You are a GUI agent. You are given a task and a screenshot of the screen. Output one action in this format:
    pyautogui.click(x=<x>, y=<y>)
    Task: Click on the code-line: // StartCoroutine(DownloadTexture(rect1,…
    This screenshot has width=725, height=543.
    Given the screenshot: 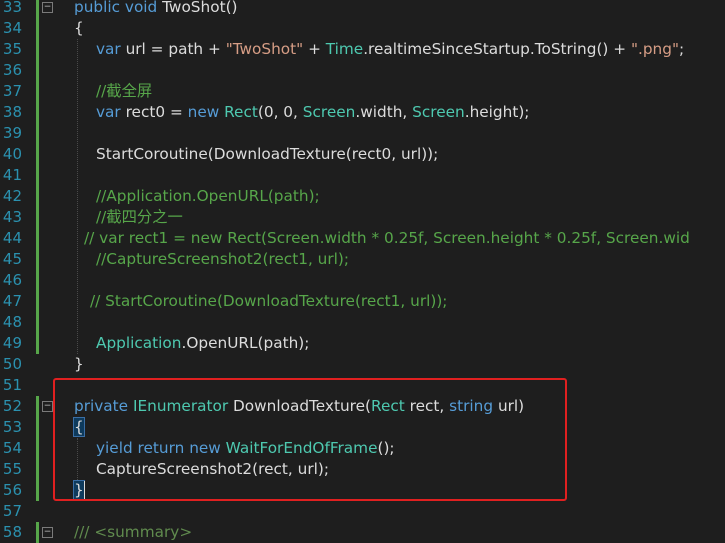 What is the action you would take?
    pyautogui.click(x=269, y=301)
    